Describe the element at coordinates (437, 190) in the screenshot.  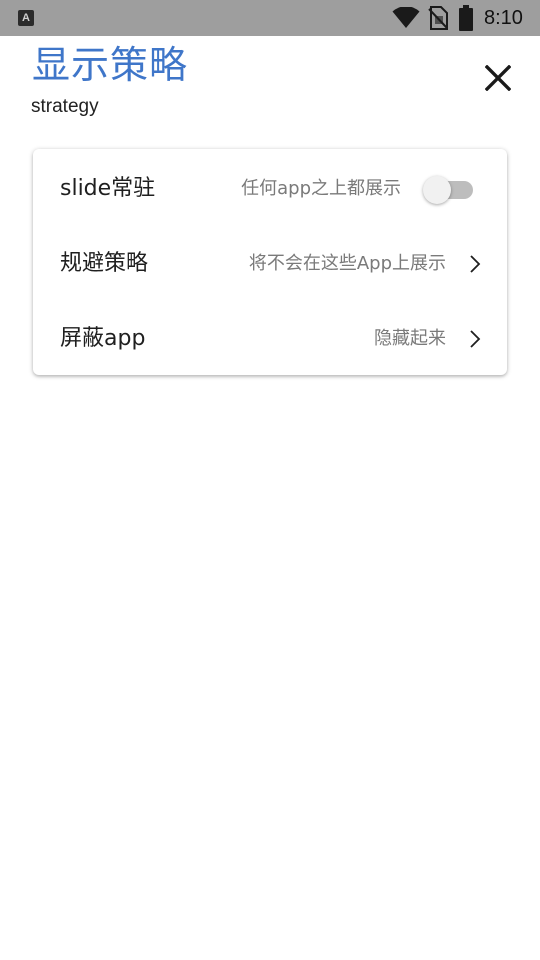
I see `toggle-thumb` at that location.